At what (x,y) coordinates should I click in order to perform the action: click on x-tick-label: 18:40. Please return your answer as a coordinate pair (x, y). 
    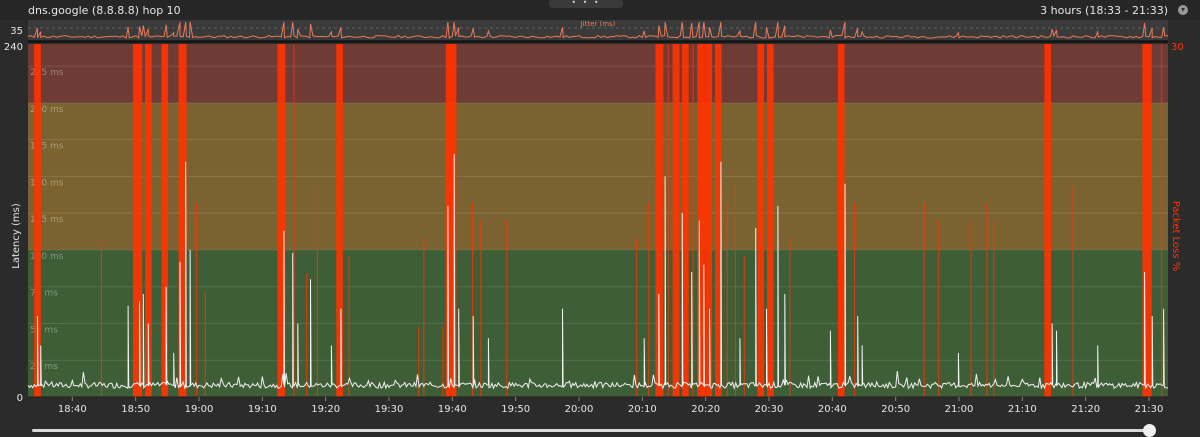
    Looking at the image, I should click on (72, 409).